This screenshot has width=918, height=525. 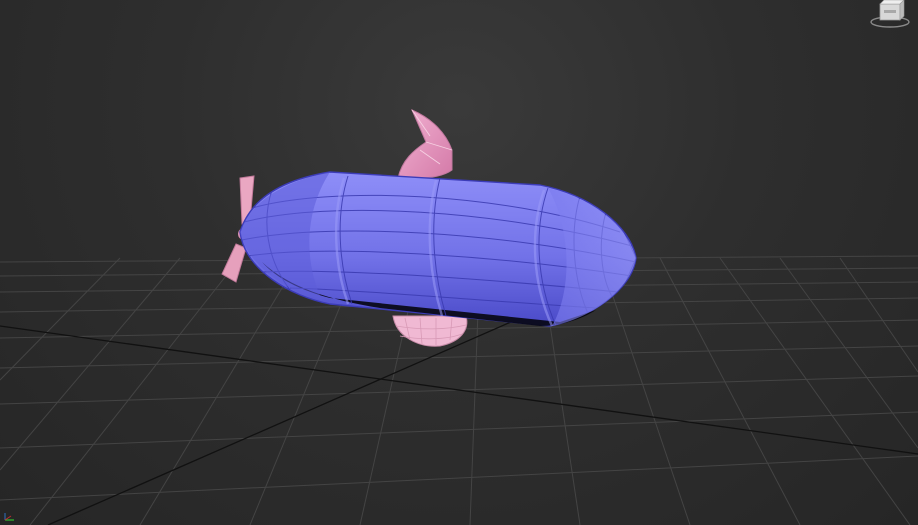 I want to click on airship-hull, so click(x=438, y=249).